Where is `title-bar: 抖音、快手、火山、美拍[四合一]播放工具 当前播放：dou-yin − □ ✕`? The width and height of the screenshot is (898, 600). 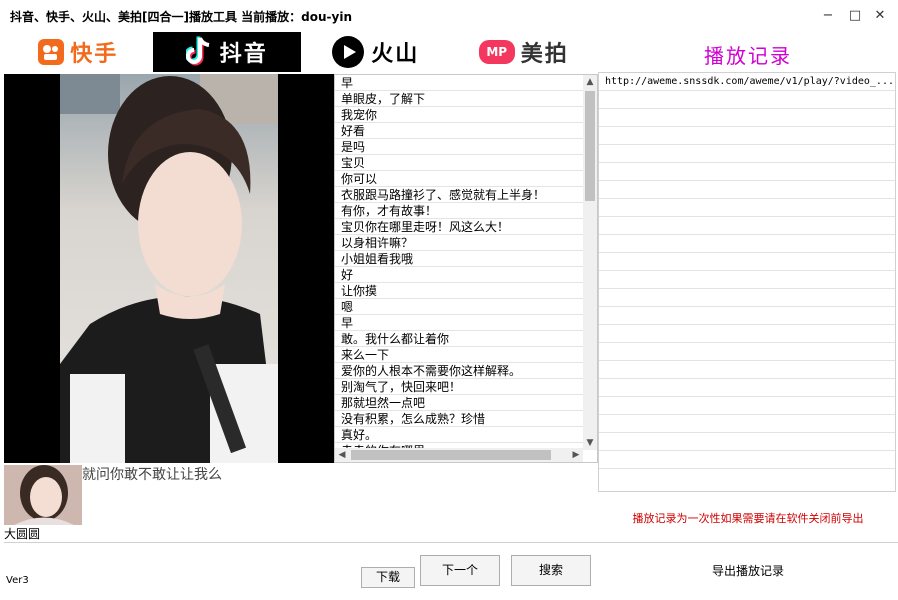 title-bar: 抖音、快手、火山、美拍[四合一]播放工具 当前播放：dou-yin − □ ✕ is located at coordinates (449, 16).